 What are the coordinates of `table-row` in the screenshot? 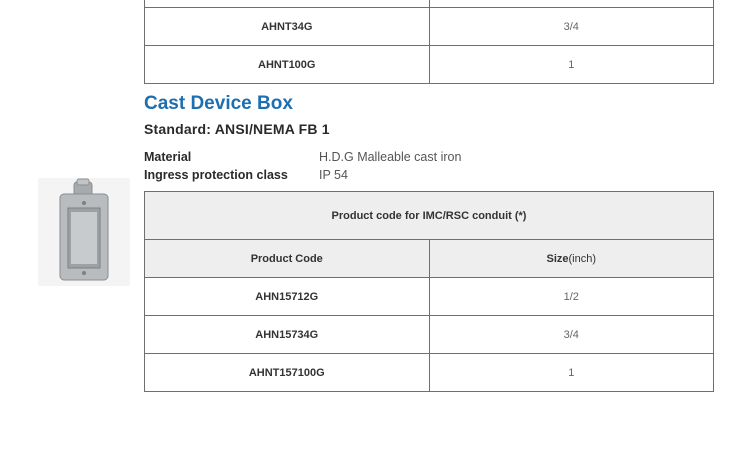 It's located at (429, 4).